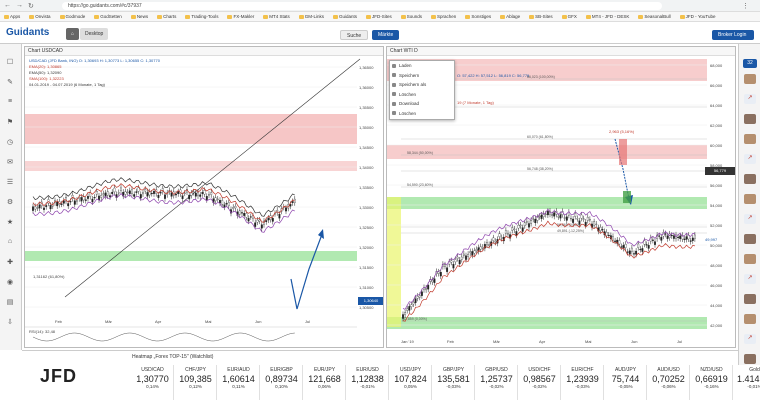 The image size is (760, 400). What do you see at coordinates (750, 63) in the screenshot?
I see `notification-badge: 32` at bounding box center [750, 63].